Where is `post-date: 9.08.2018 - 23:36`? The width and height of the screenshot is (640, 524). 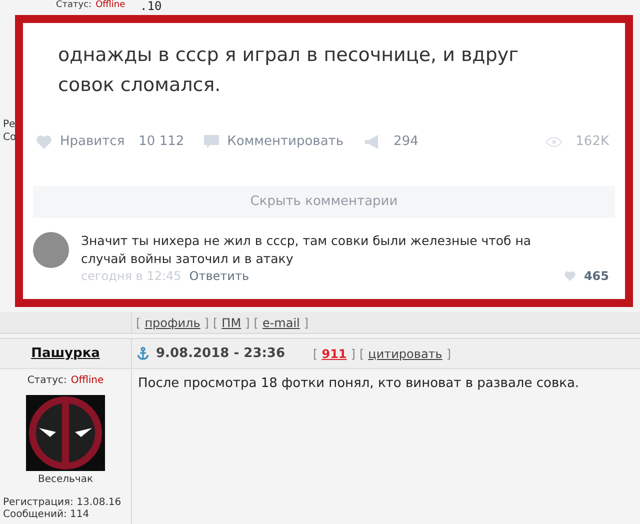
post-date: 9.08.2018 - 23:36 is located at coordinates (221, 353).